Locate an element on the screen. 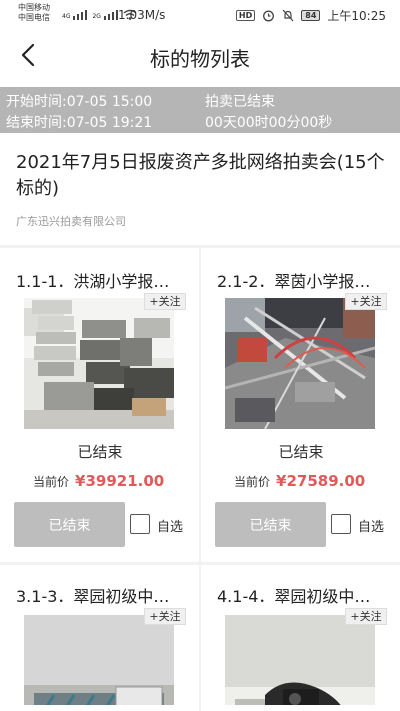  start-time: 开始时间:07-05 15:00 is located at coordinates (79, 102).